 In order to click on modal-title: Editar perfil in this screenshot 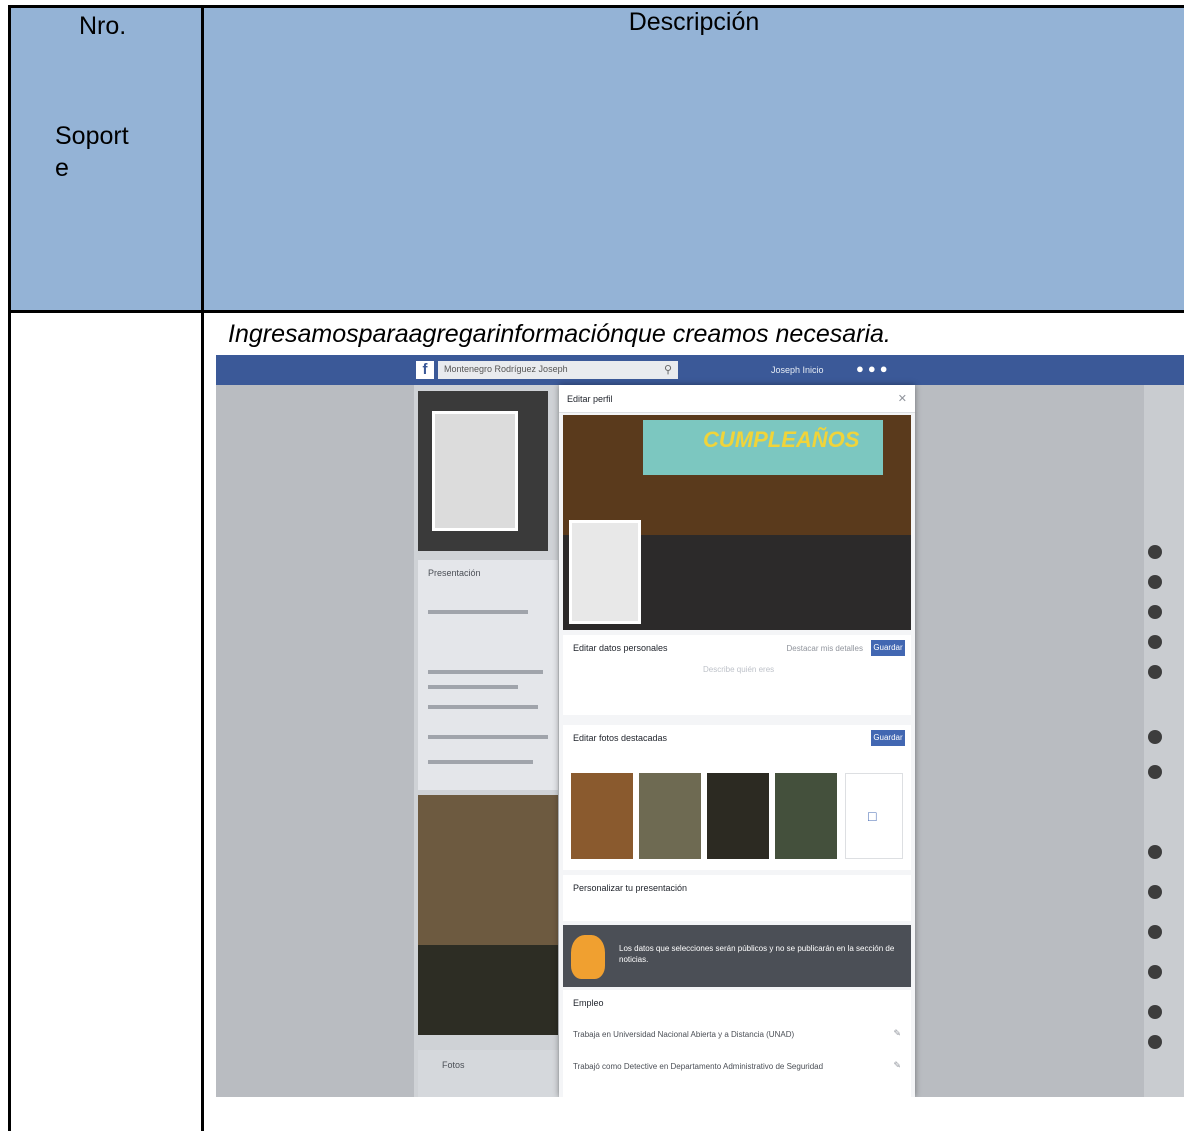, I will do `click(590, 399)`.